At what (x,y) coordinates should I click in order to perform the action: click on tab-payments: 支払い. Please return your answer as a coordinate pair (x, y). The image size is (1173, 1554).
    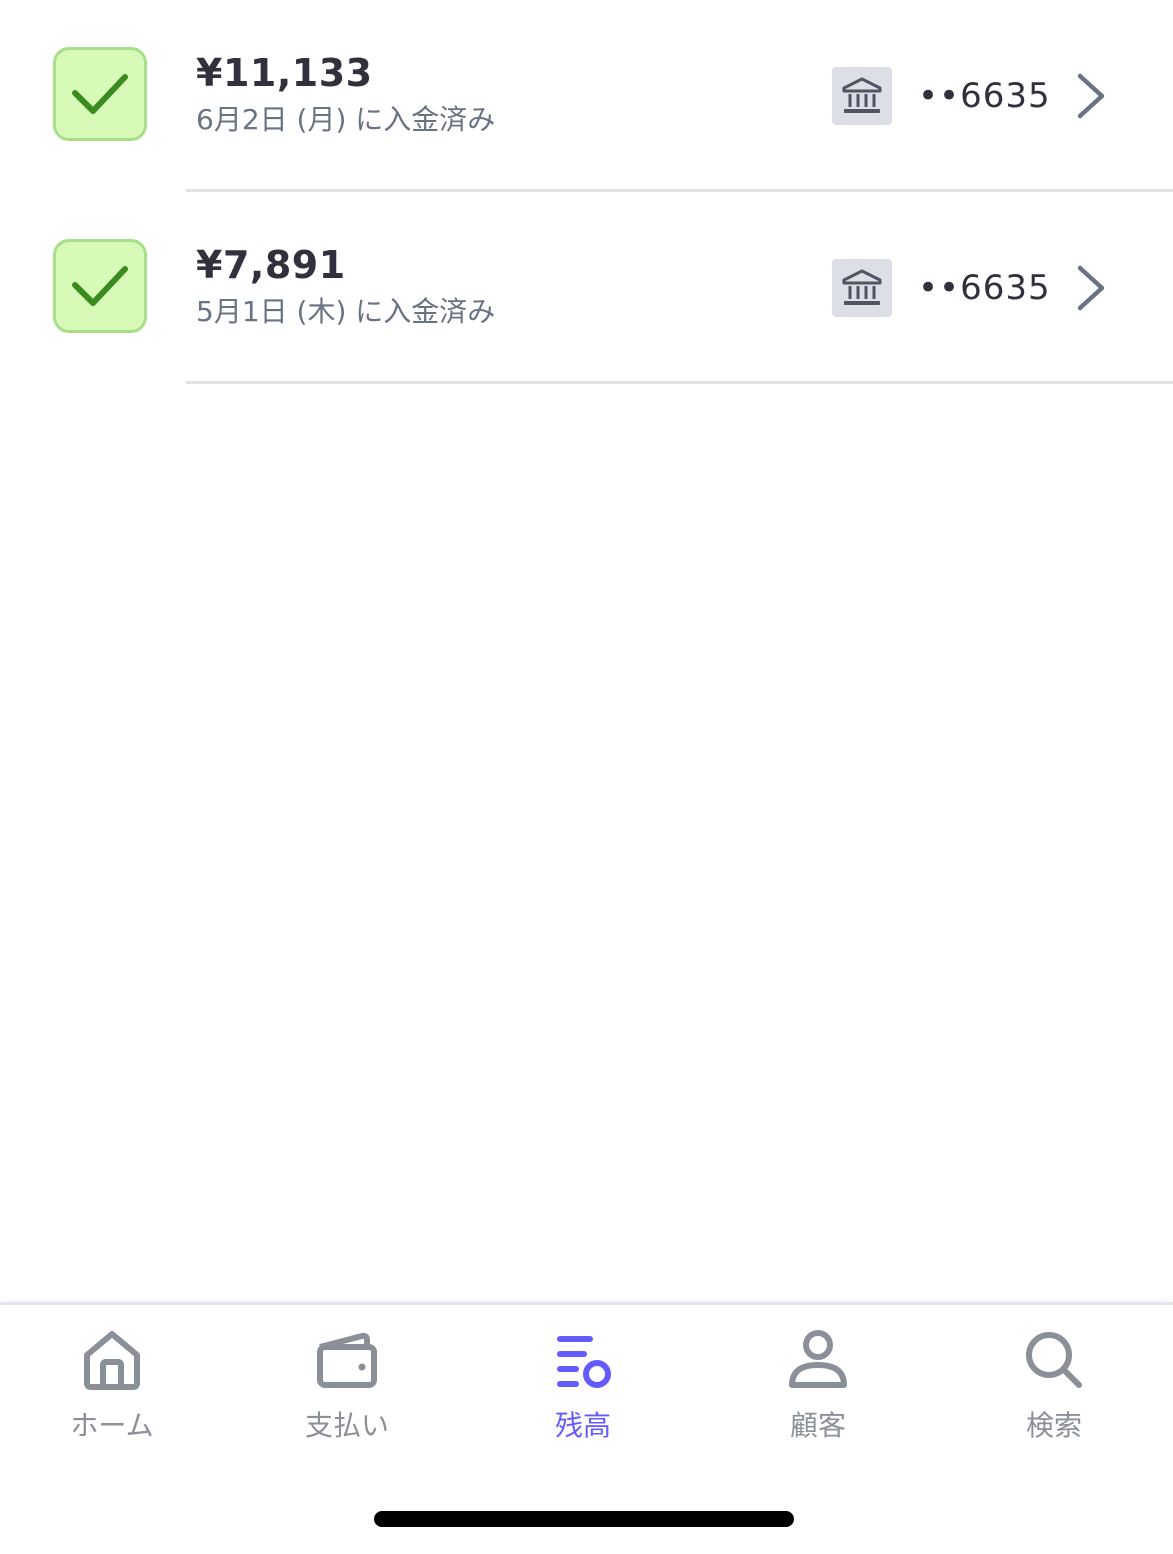
    Looking at the image, I should click on (347, 1390).